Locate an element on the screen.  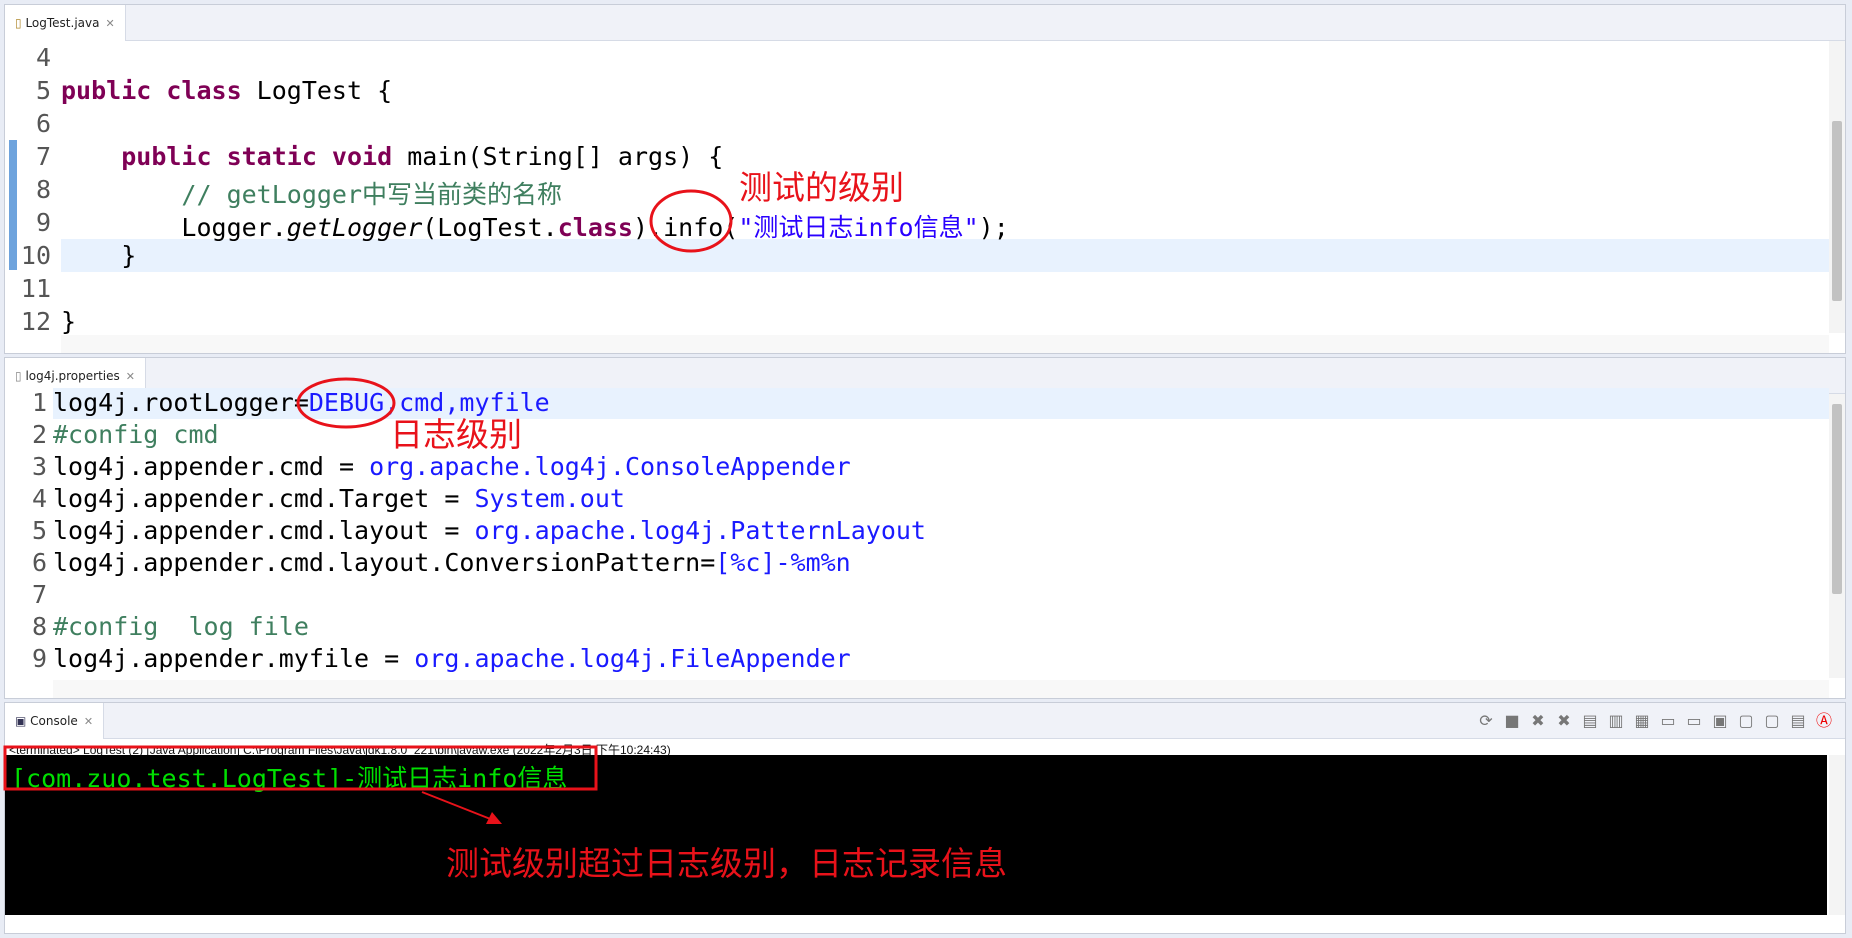
output-highlight-box is located at coordinates (300, 768).